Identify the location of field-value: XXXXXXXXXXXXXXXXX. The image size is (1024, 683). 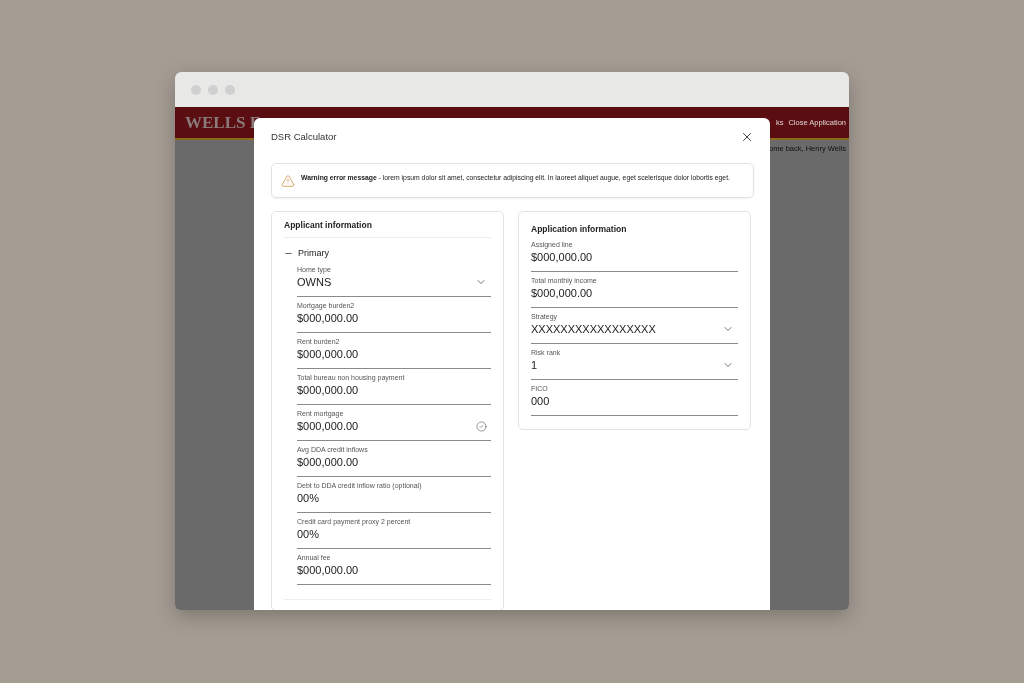
(593, 329).